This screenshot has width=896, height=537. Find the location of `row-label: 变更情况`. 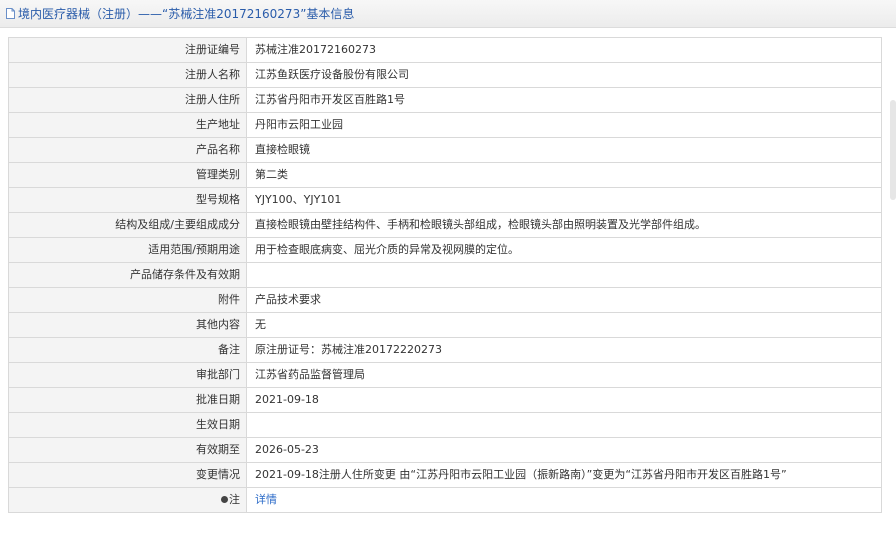

row-label: 变更情况 is located at coordinates (127, 475).